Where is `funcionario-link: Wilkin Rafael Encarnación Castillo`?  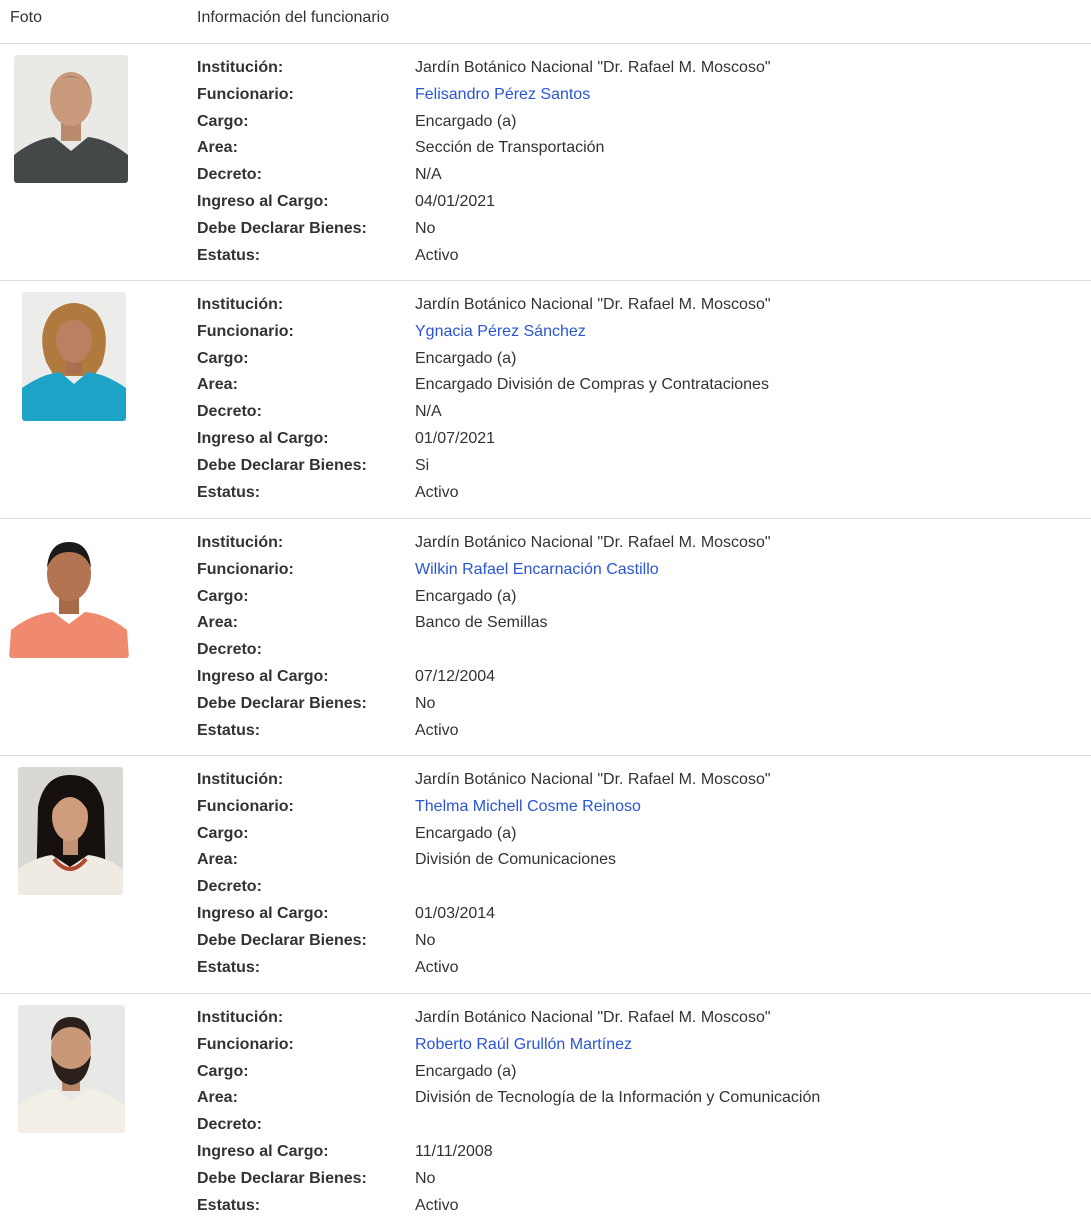 funcionario-link: Wilkin Rafael Encarnación Castillo is located at coordinates (537, 570).